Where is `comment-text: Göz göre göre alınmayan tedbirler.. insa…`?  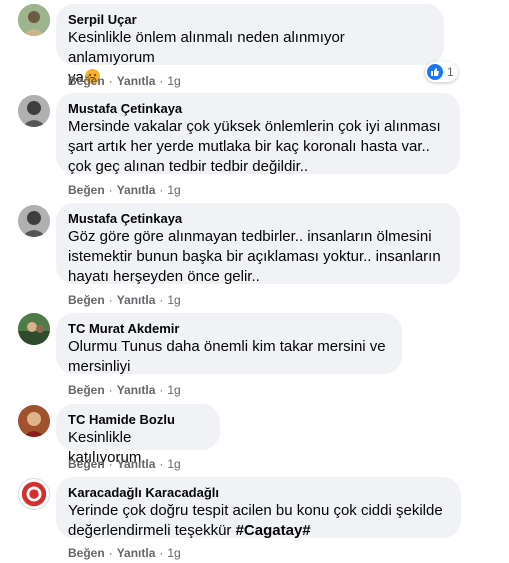 comment-text: Göz göre göre alınmayan tedbirler.. insa… is located at coordinates (254, 256).